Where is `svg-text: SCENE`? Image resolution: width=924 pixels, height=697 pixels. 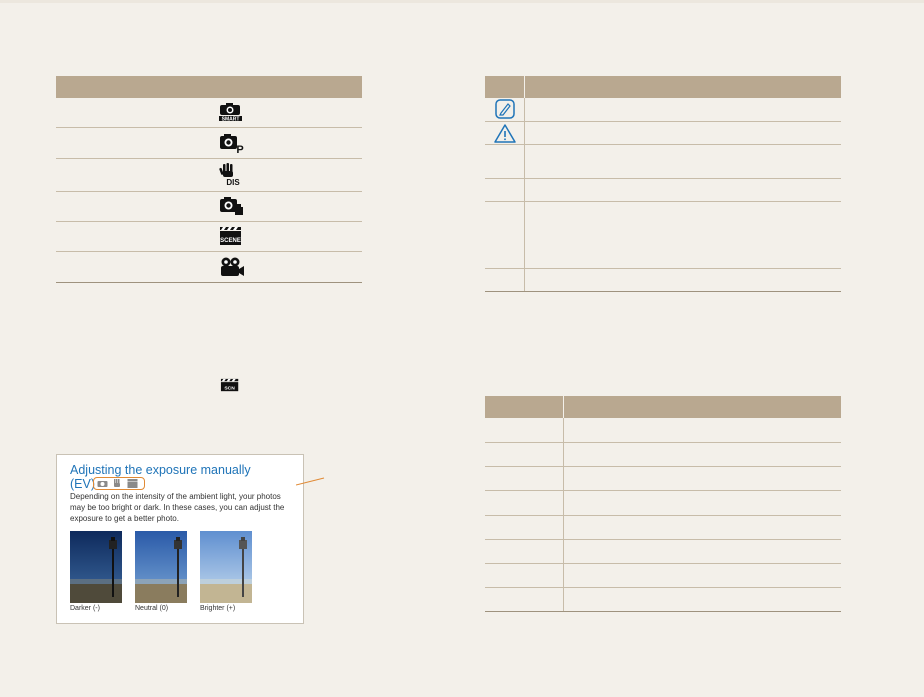
svg-text: SCENE is located at coordinates (230, 241).